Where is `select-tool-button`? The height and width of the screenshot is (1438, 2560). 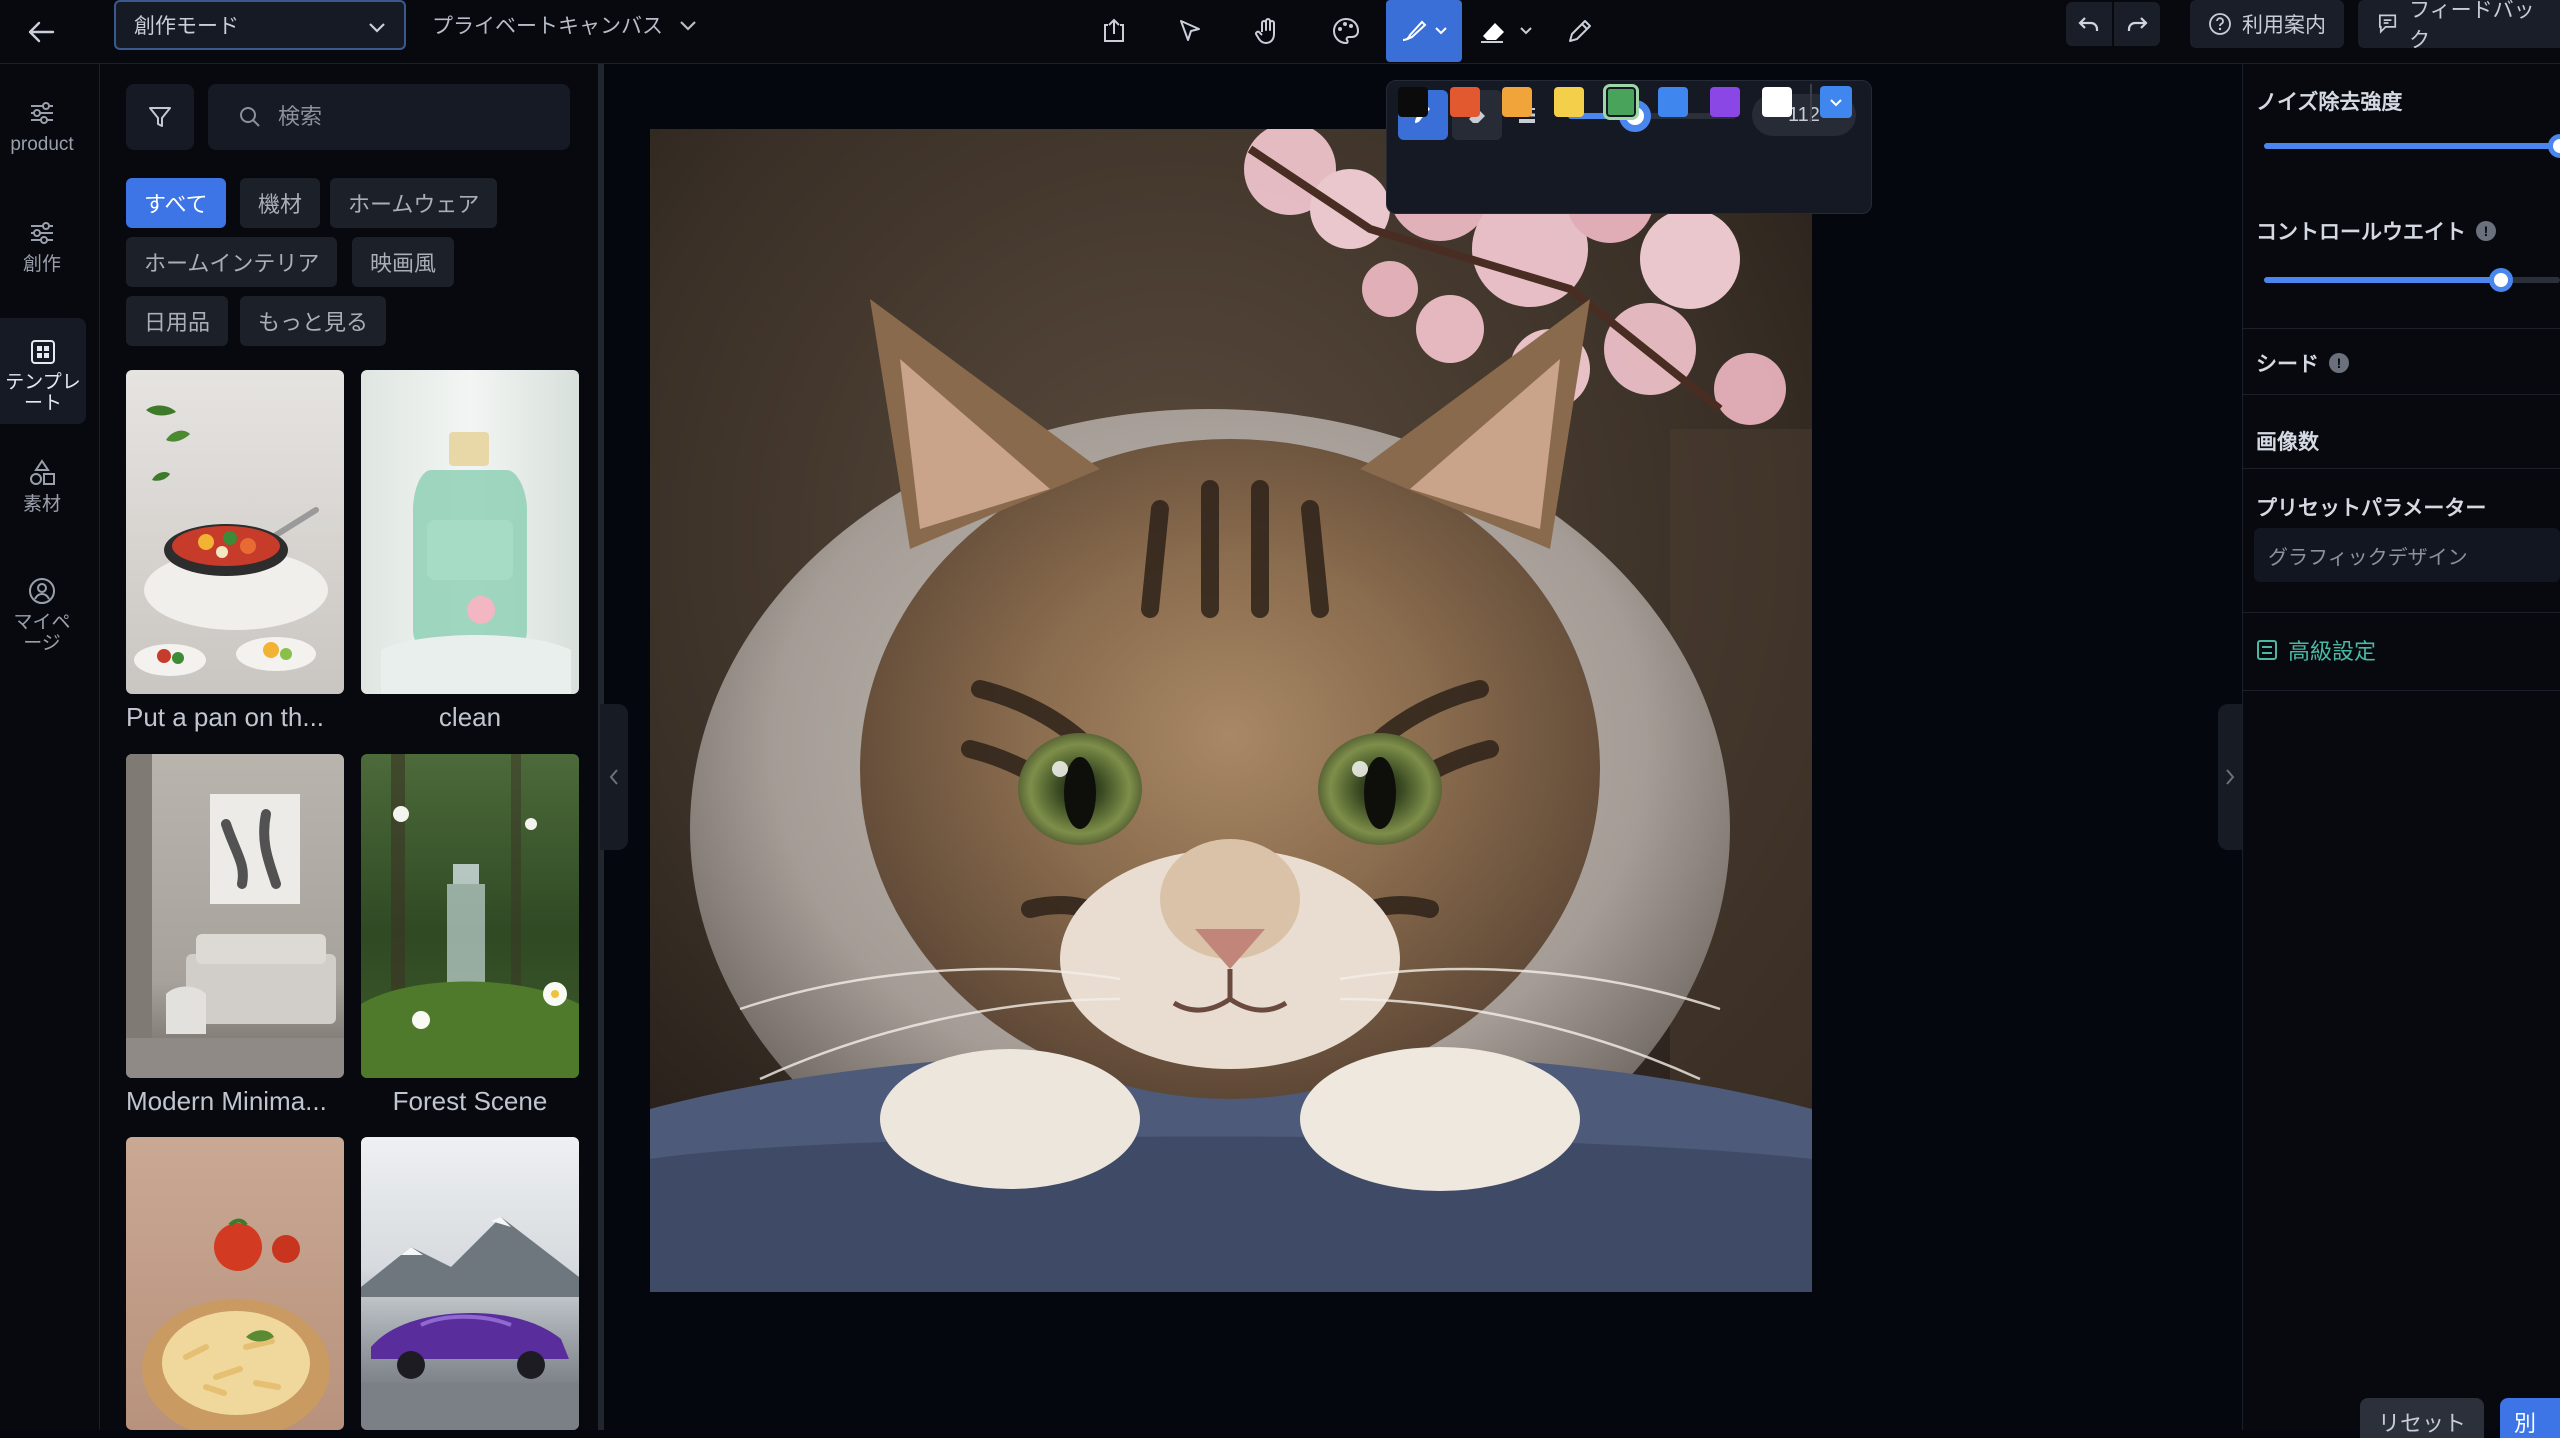
select-tool-button is located at coordinates (1190, 31).